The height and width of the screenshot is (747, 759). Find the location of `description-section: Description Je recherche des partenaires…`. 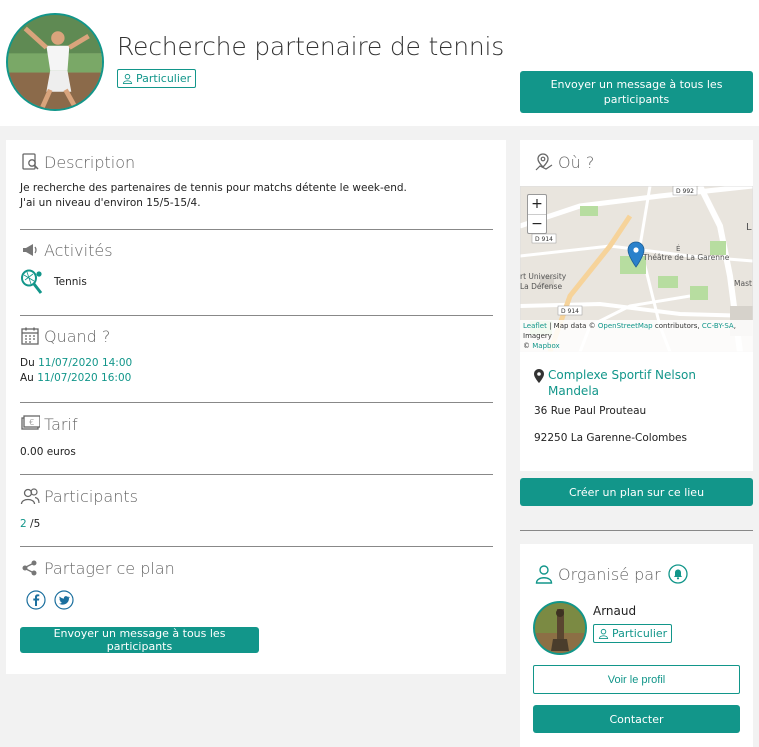

description-section: Description Je recherche des partenaires… is located at coordinates (256, 181).